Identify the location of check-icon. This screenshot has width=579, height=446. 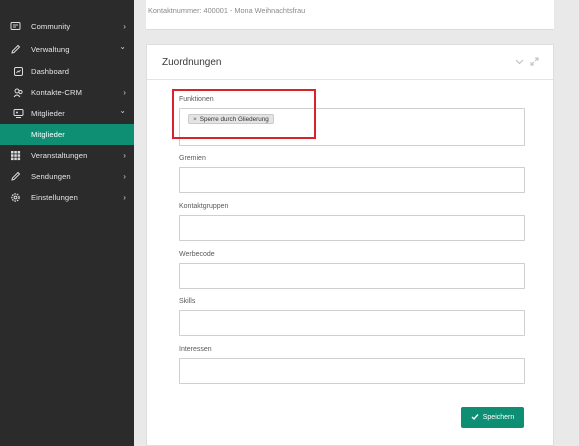
(475, 418).